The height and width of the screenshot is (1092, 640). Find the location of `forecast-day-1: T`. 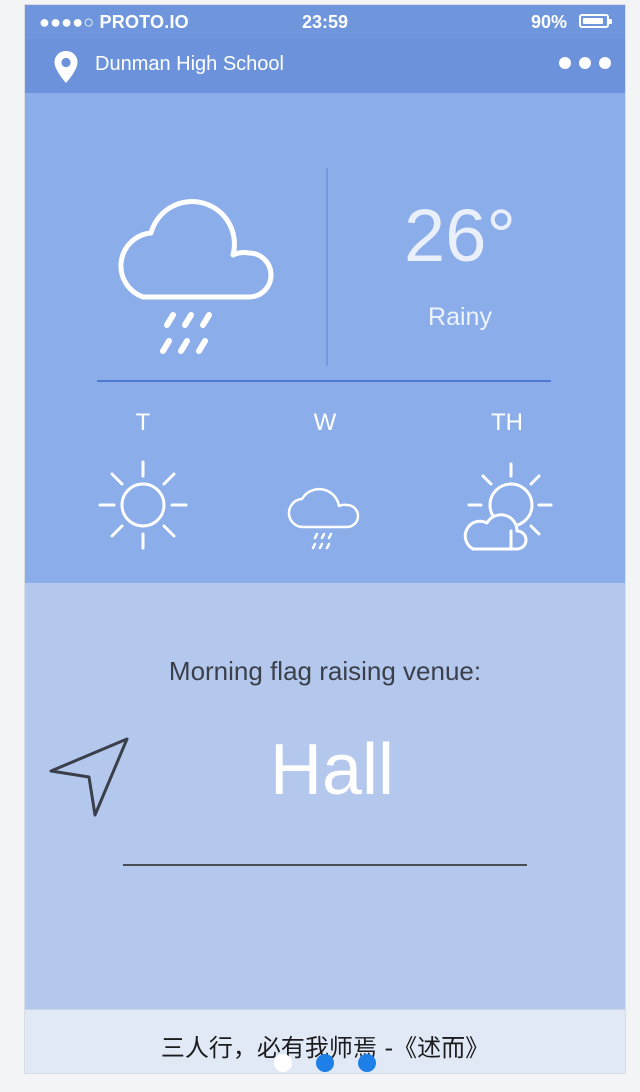

forecast-day-1: T is located at coordinates (143, 422).